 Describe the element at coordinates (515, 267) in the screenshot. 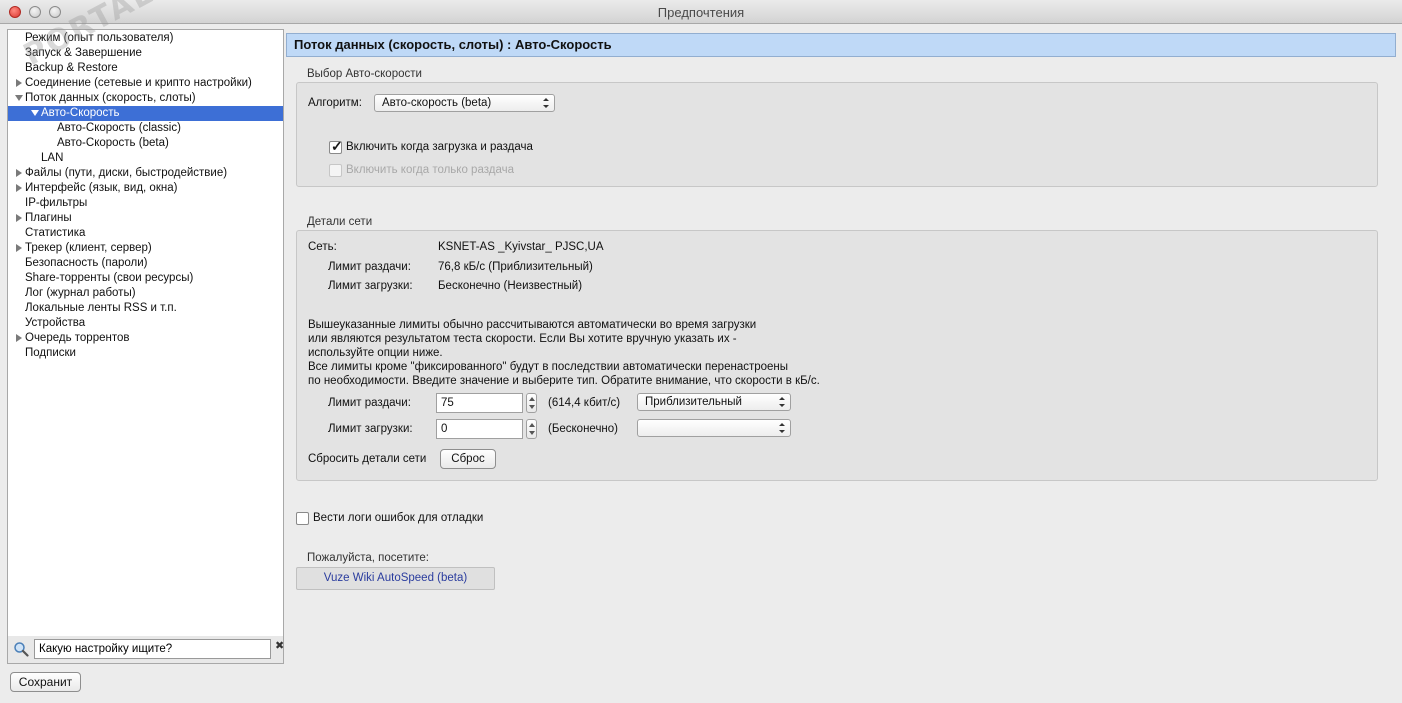

I see `upload-limit-value: 76,8 кБ/с (Приблизительный)` at that location.